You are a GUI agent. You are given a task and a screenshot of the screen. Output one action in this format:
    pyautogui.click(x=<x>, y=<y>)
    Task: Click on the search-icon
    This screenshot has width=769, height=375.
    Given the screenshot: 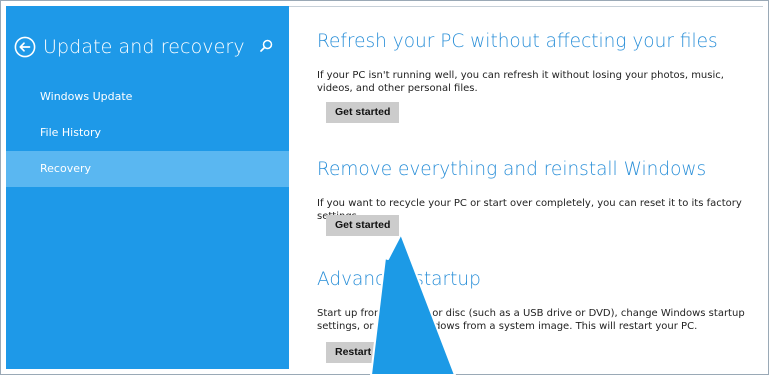 What is the action you would take?
    pyautogui.click(x=266, y=46)
    